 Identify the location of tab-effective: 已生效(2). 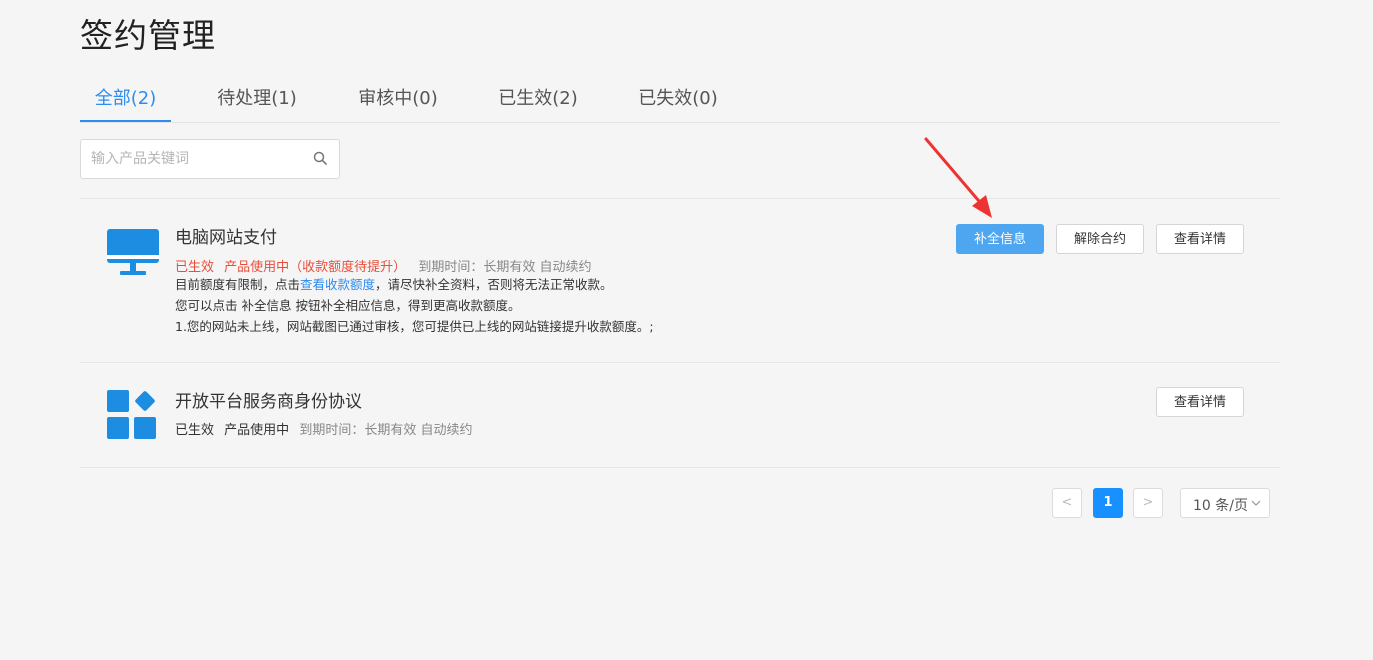
(538, 100).